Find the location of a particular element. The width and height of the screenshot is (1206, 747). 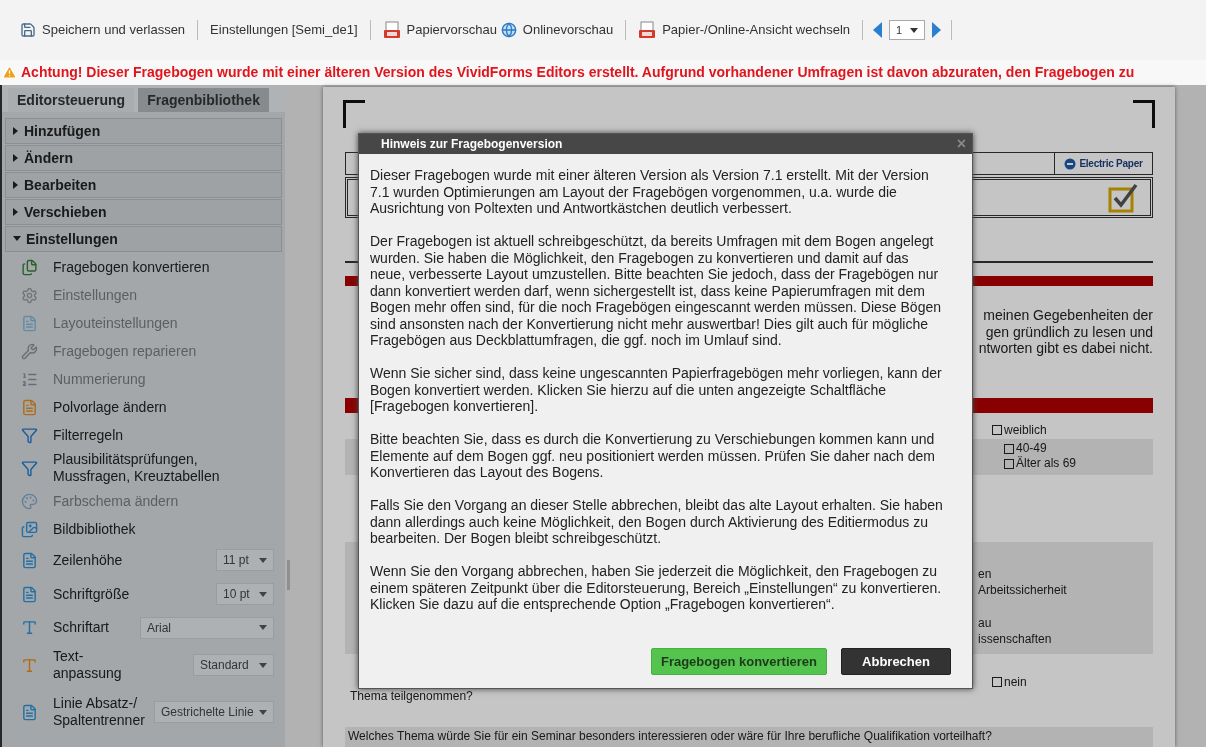

page-select: 1 is located at coordinates (907, 30).